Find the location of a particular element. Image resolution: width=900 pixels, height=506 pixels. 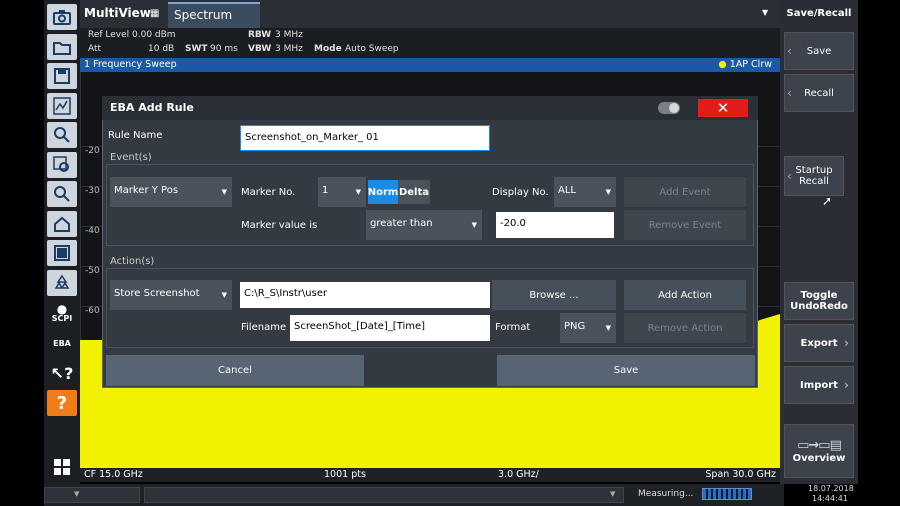

close-button: ✕ is located at coordinates (723, 108).